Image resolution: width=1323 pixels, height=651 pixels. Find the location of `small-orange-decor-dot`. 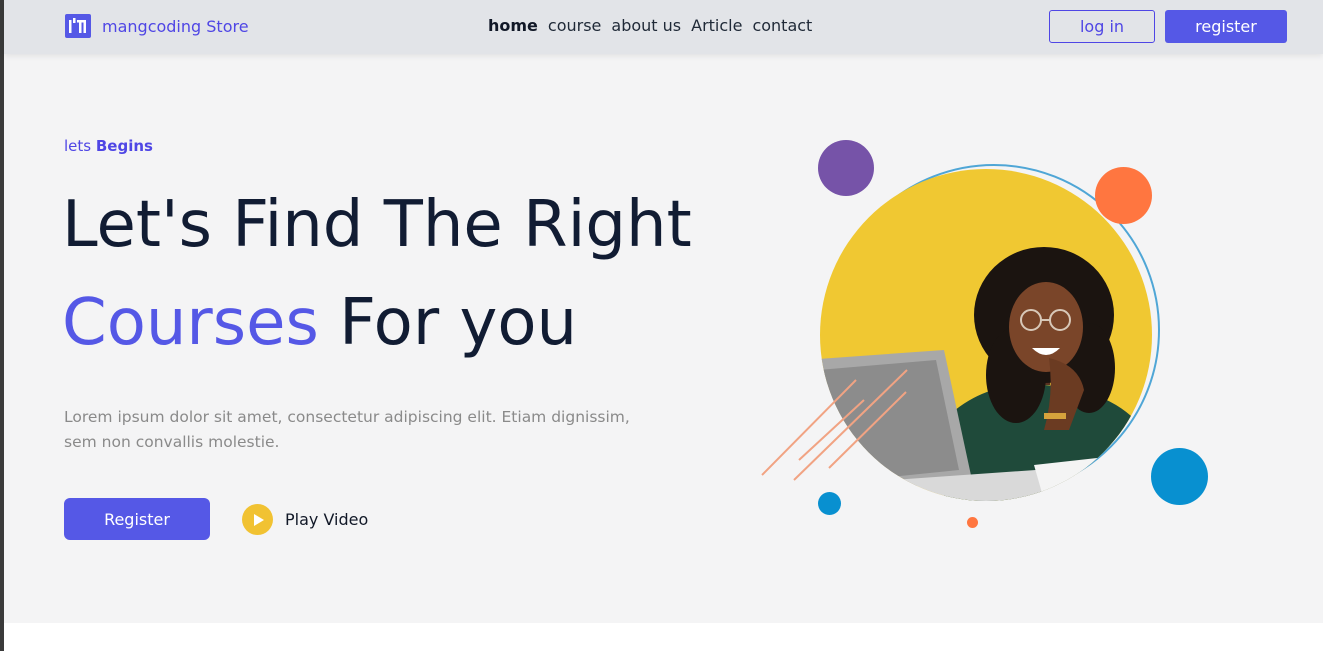

small-orange-decor-dot is located at coordinates (972, 522).